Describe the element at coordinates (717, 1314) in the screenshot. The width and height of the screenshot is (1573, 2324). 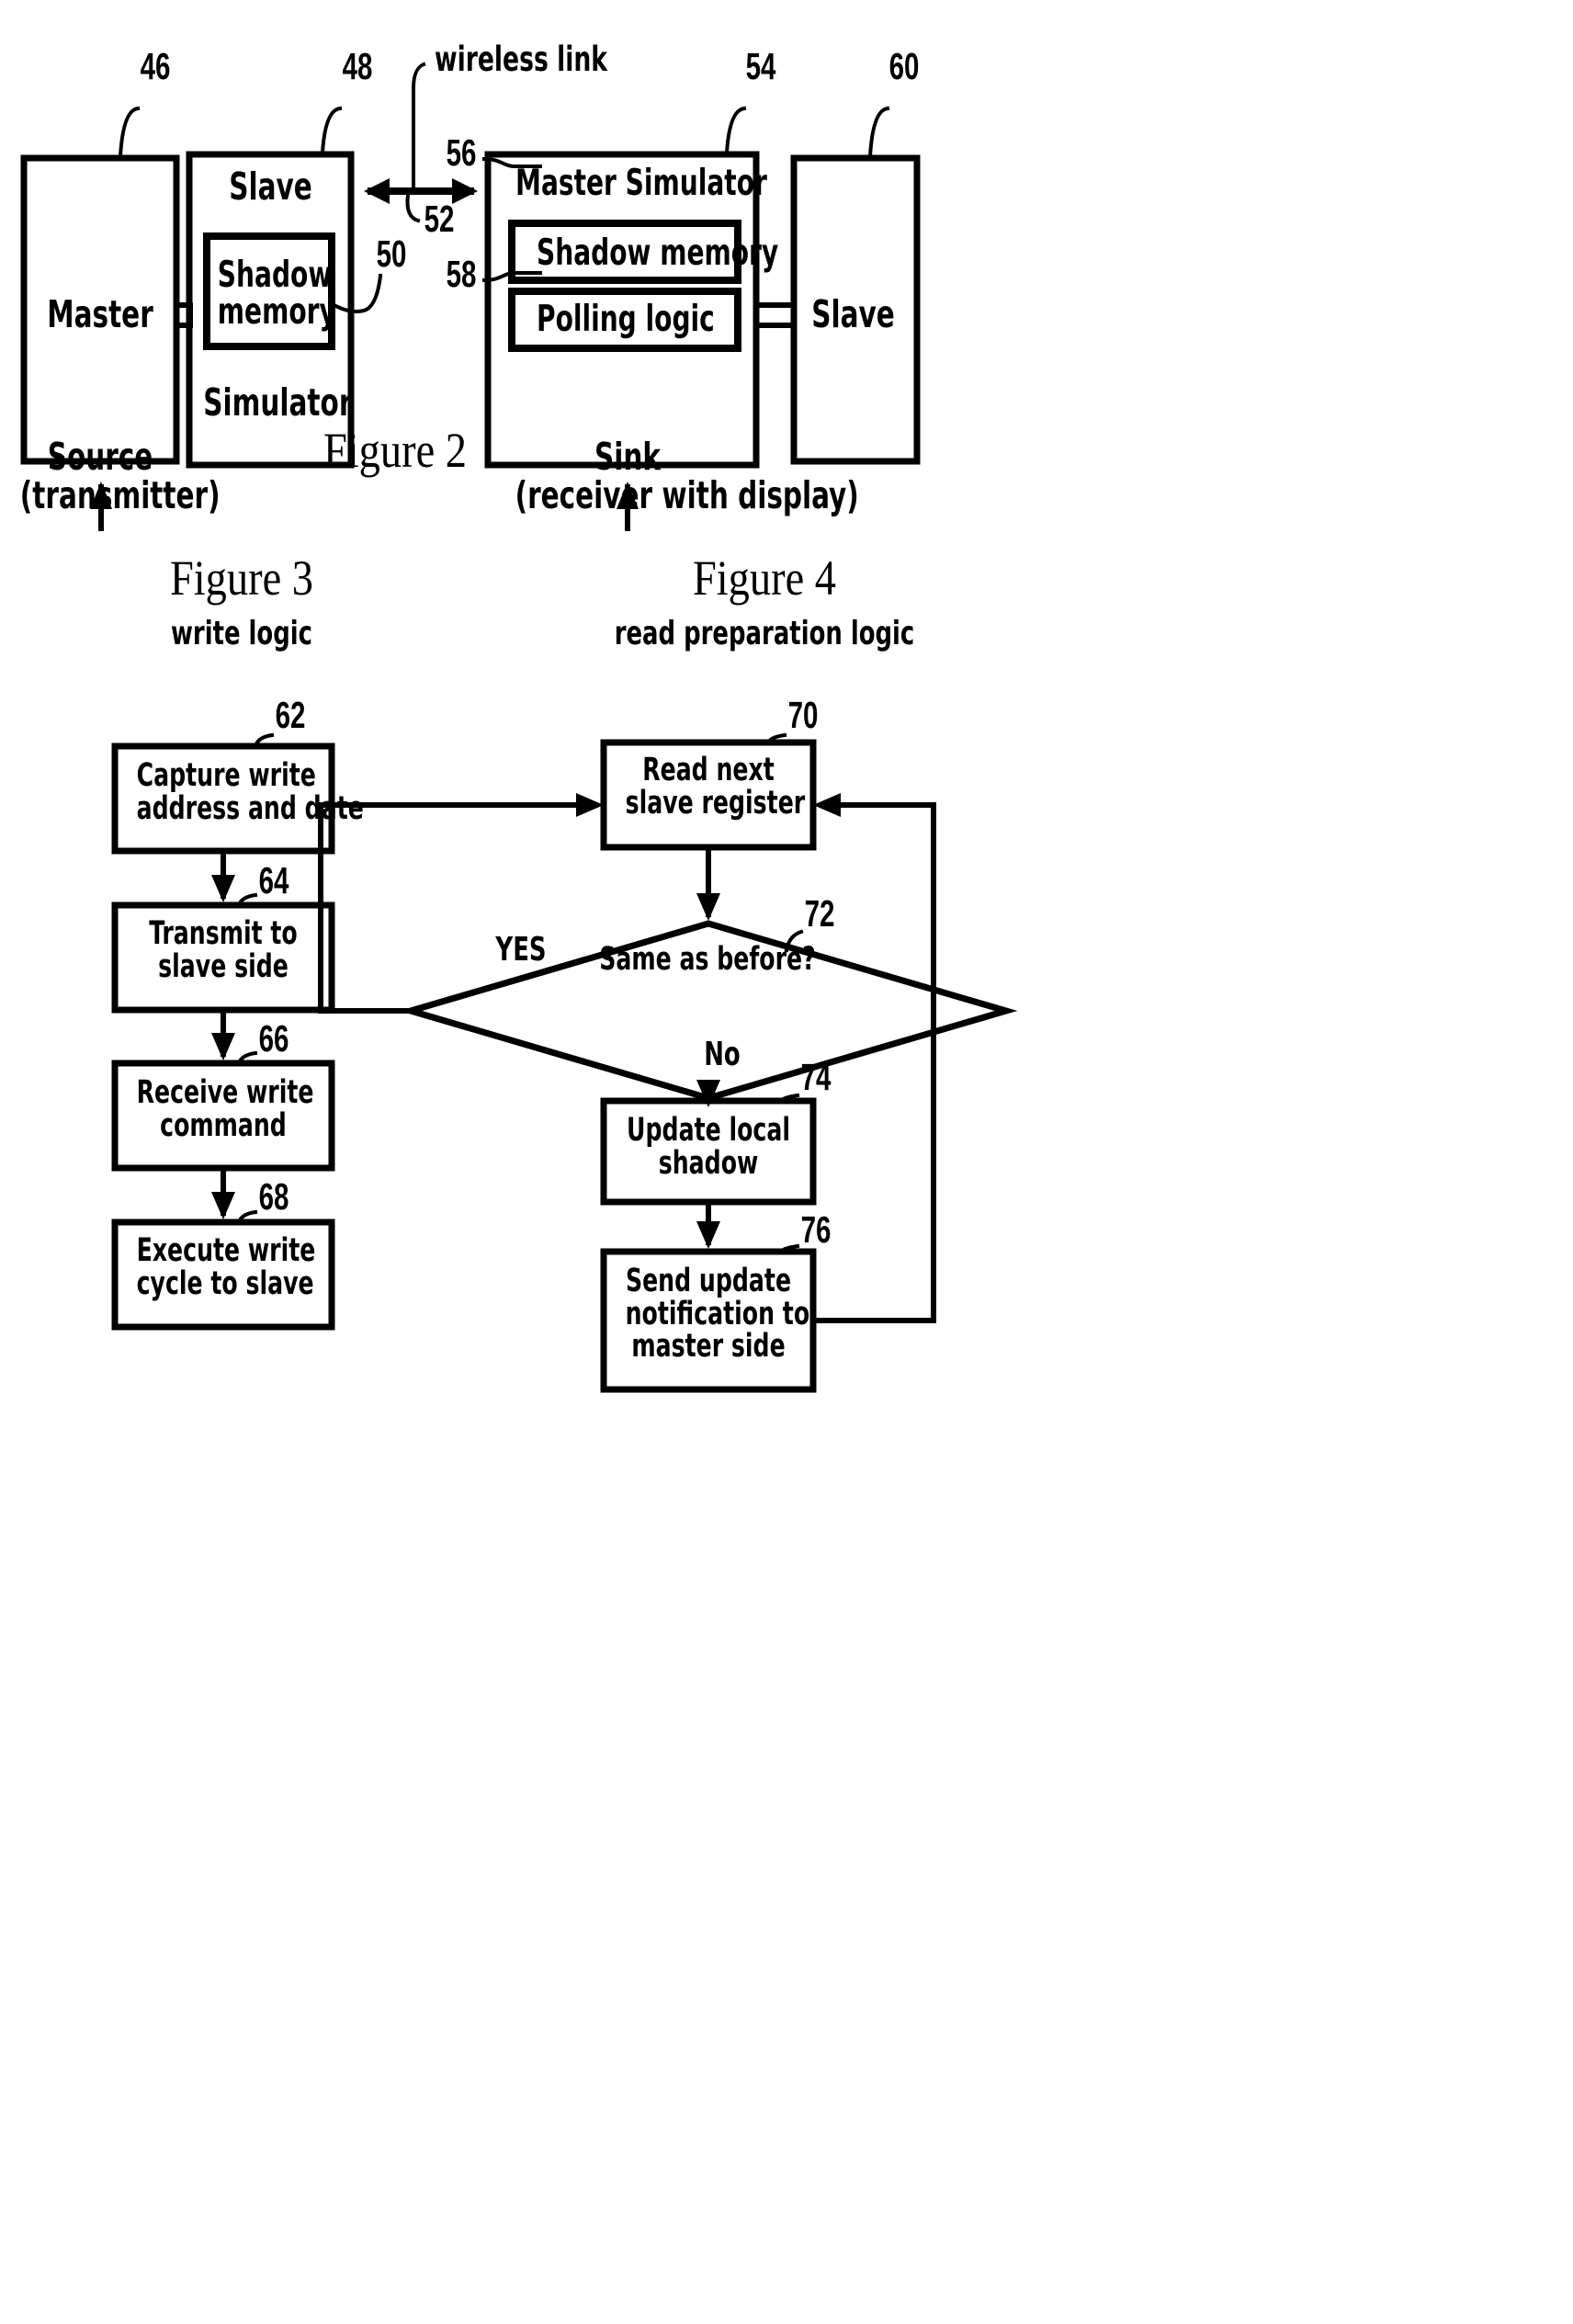
I see `f4-step-76-label: Send update notification to master side` at that location.